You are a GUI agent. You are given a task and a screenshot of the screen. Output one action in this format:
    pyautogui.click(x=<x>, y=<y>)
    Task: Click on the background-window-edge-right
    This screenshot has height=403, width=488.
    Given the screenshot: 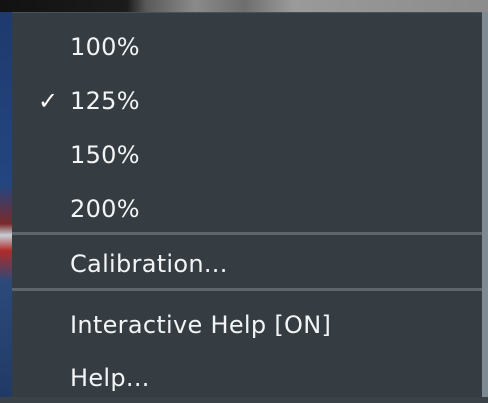 What is the action you would take?
    pyautogui.click(x=485, y=204)
    